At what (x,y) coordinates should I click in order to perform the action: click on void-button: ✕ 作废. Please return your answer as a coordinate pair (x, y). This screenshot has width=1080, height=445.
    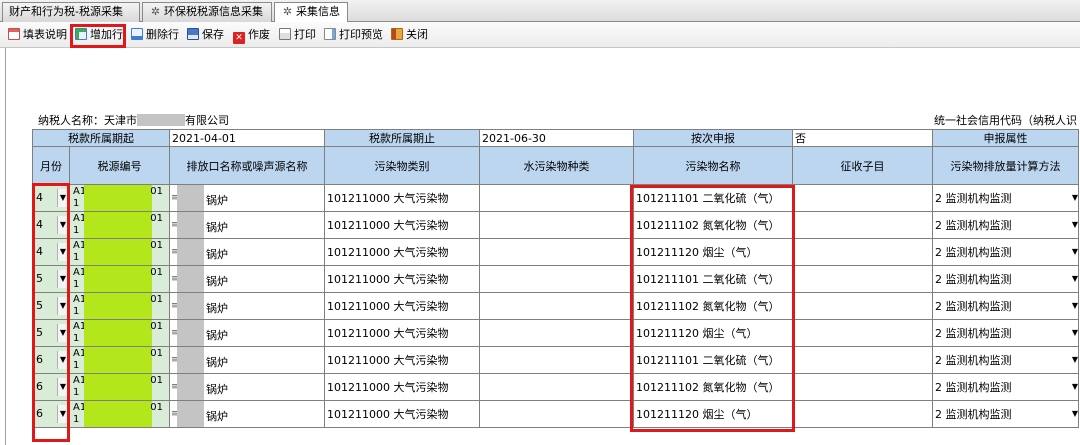
    Looking at the image, I should click on (251, 35).